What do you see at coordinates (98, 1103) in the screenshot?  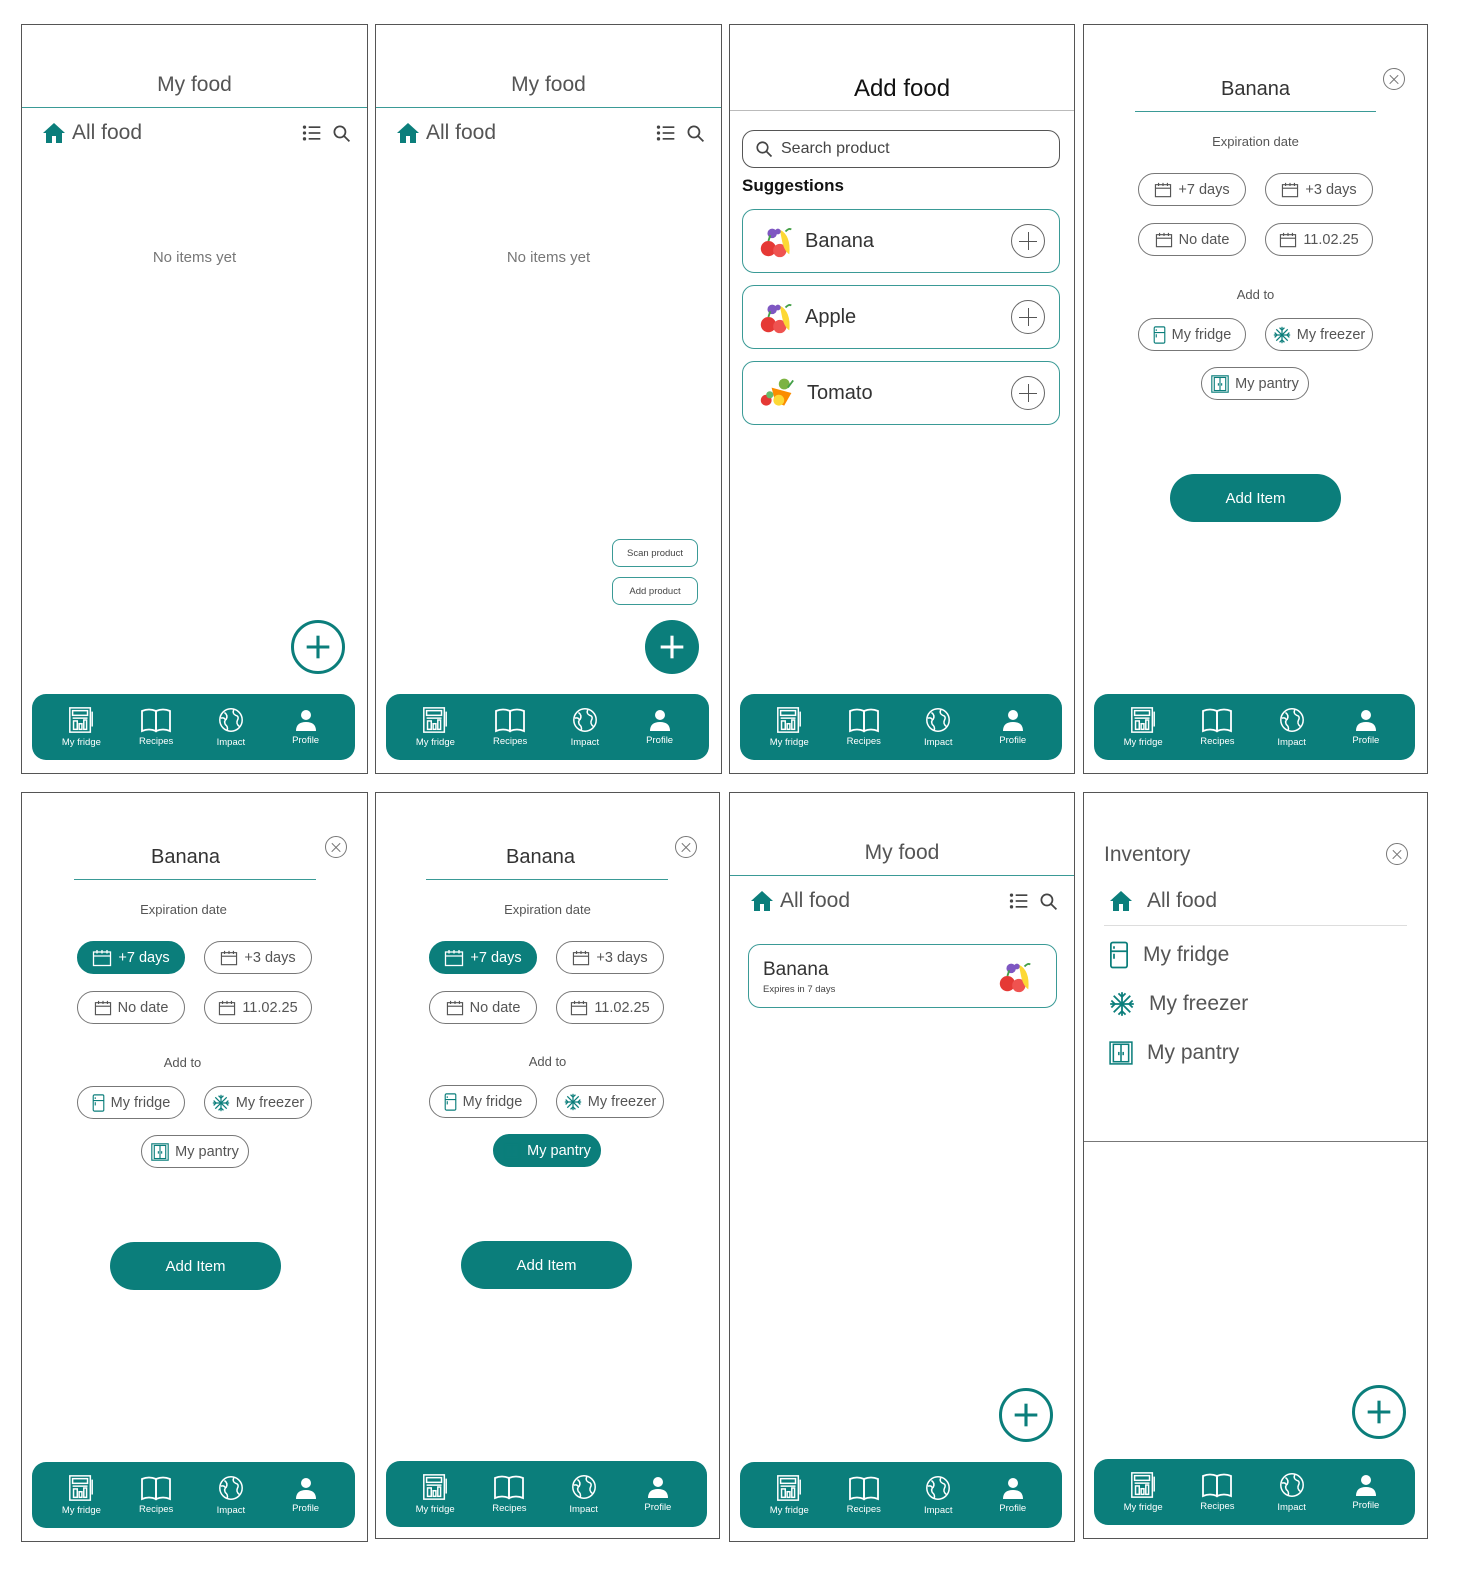 I see `fridge-icon` at bounding box center [98, 1103].